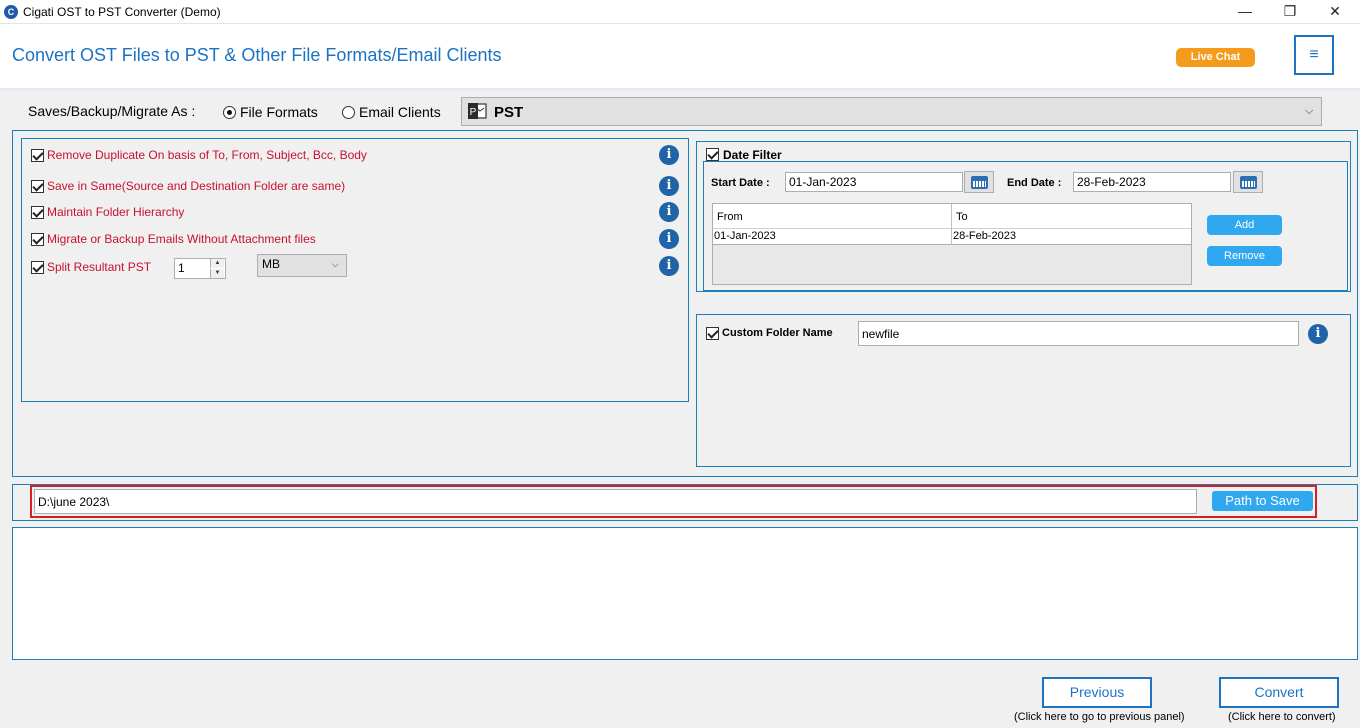  I want to click on window-title: Cigati OST to PST Converter (Demo), so click(122, 12).